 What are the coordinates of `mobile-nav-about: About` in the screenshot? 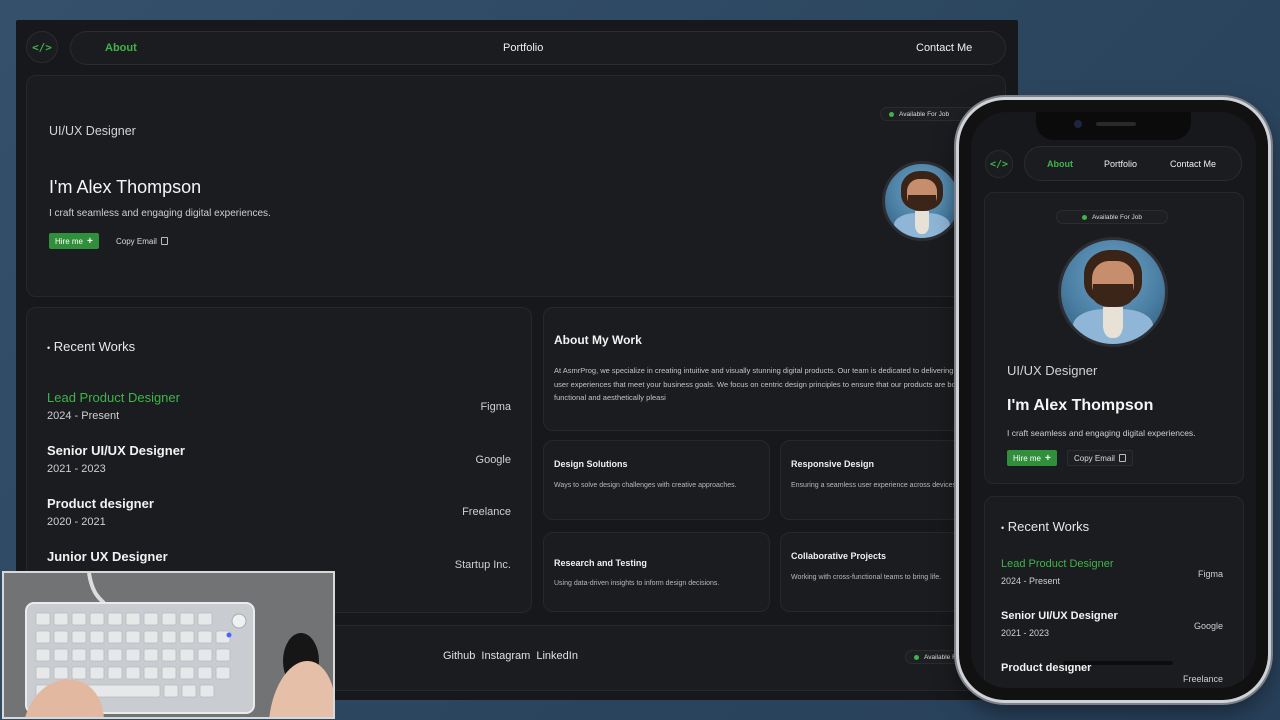 It's located at (1060, 164).